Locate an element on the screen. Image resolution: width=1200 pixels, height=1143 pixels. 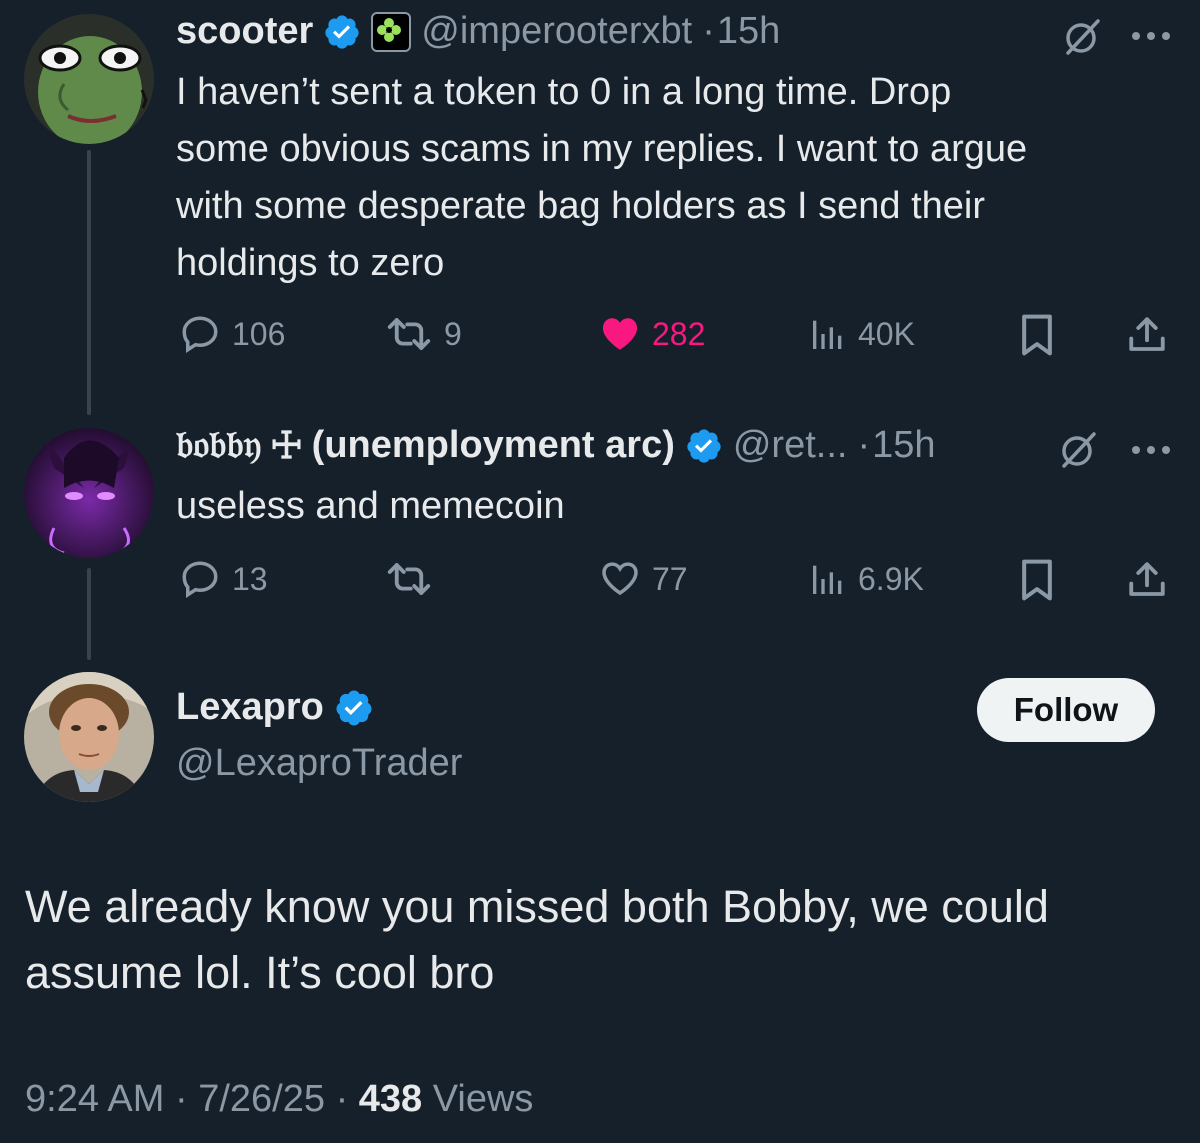
avatar-lexapro is located at coordinates (89, 737).